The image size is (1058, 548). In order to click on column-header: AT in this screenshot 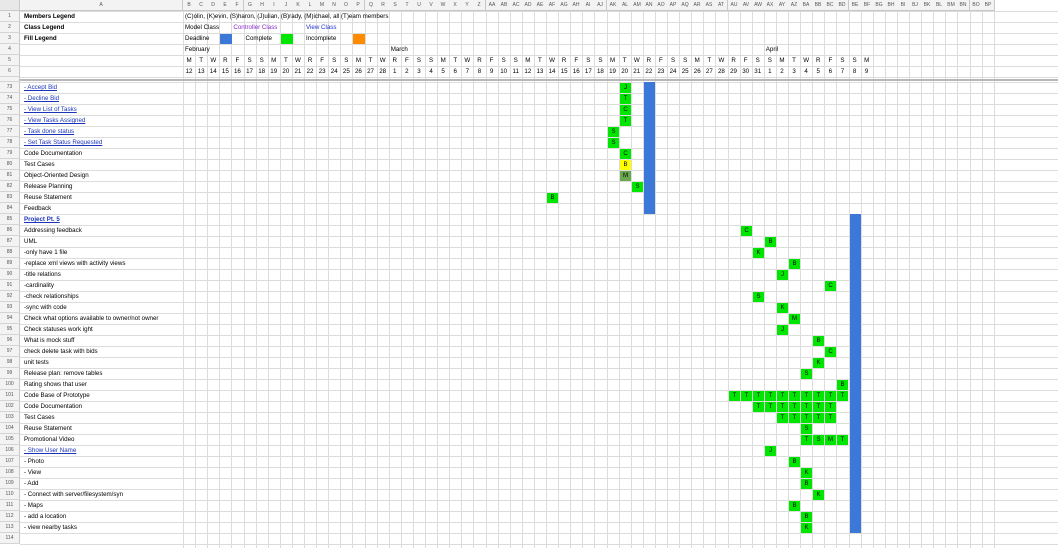, I will do `click(721, 5)`.